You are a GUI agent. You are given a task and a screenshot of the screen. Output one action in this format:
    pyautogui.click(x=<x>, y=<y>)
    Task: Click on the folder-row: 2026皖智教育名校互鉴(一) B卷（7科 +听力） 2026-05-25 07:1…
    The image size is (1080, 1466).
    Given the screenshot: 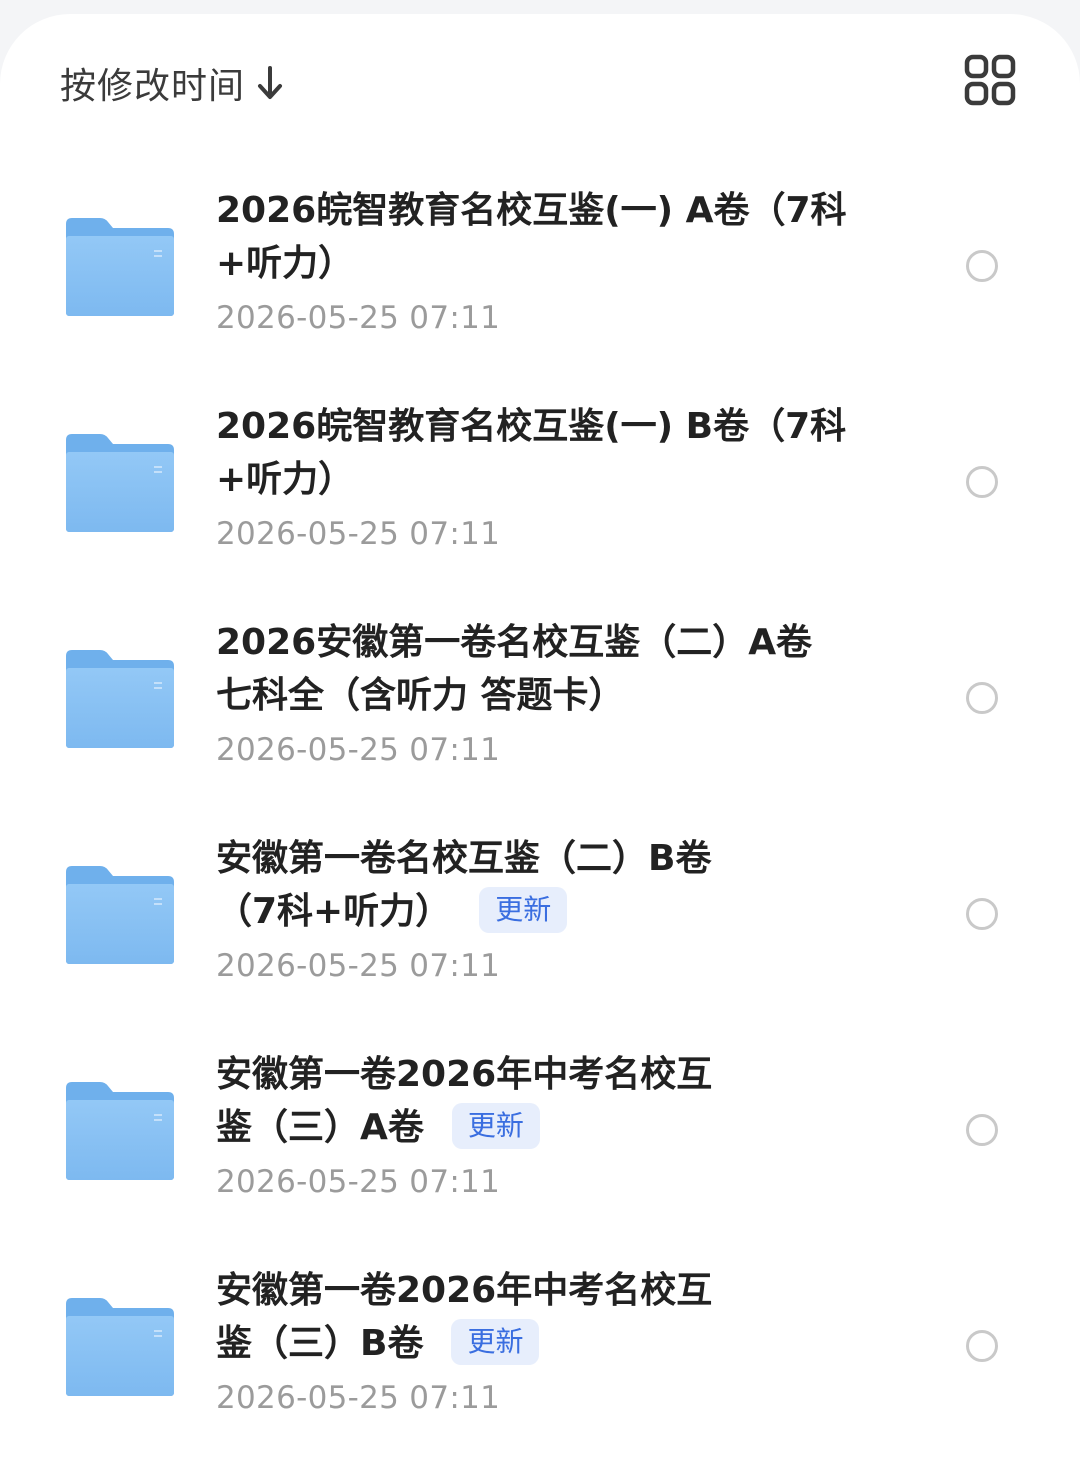 What is the action you would take?
    pyautogui.click(x=540, y=488)
    